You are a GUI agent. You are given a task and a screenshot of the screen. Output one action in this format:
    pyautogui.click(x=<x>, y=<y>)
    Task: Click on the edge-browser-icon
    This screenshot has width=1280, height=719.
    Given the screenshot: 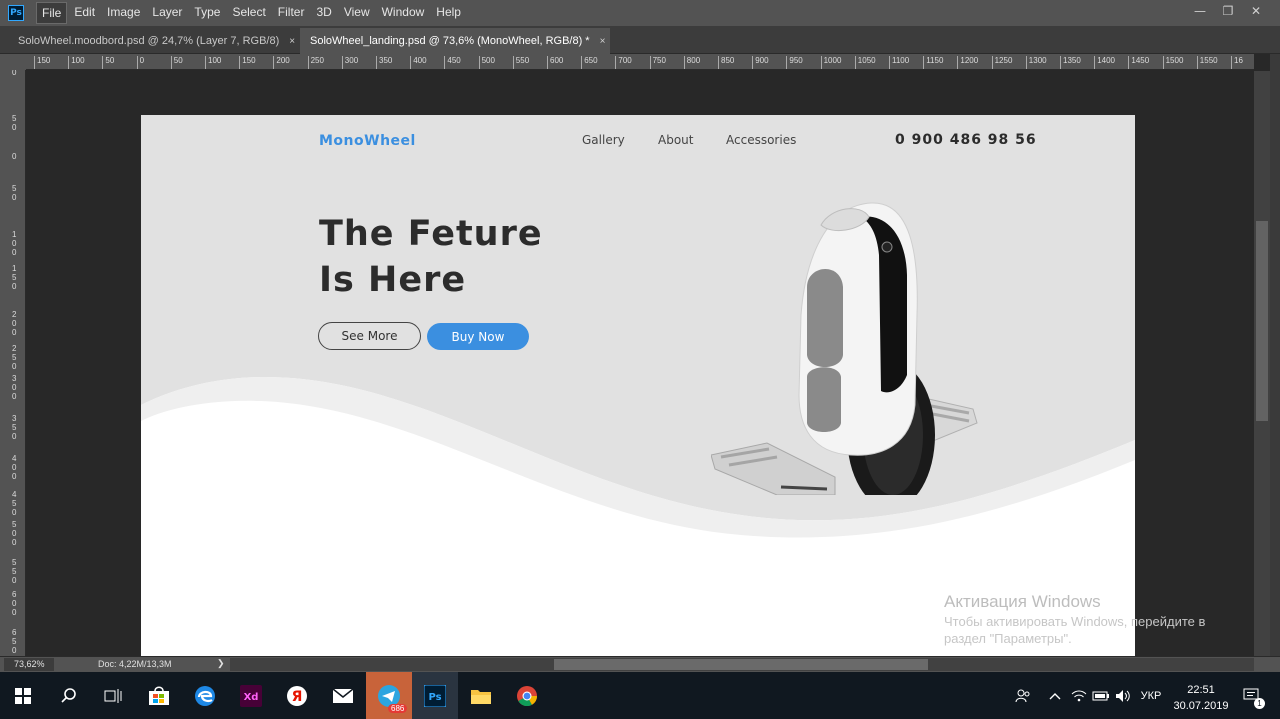 What is the action you would take?
    pyautogui.click(x=205, y=695)
    